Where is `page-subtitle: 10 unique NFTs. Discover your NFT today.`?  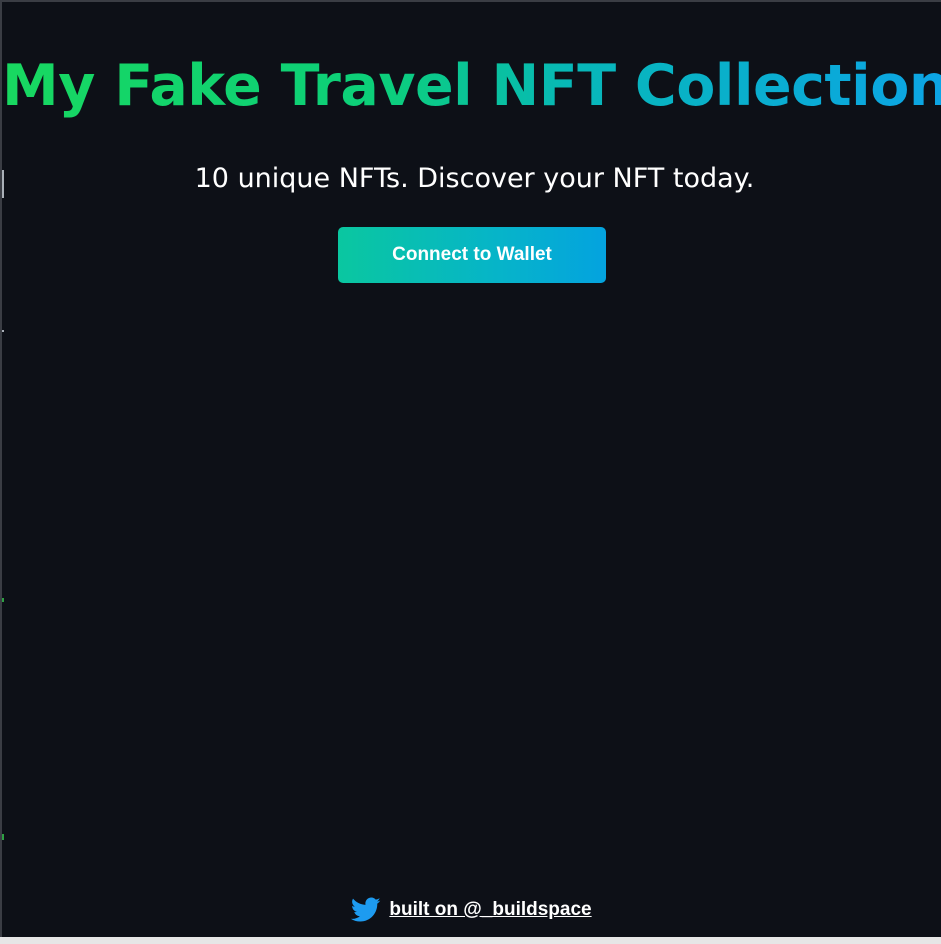
page-subtitle: 10 unique NFTs. Discover your NFT today. is located at coordinates (474, 178).